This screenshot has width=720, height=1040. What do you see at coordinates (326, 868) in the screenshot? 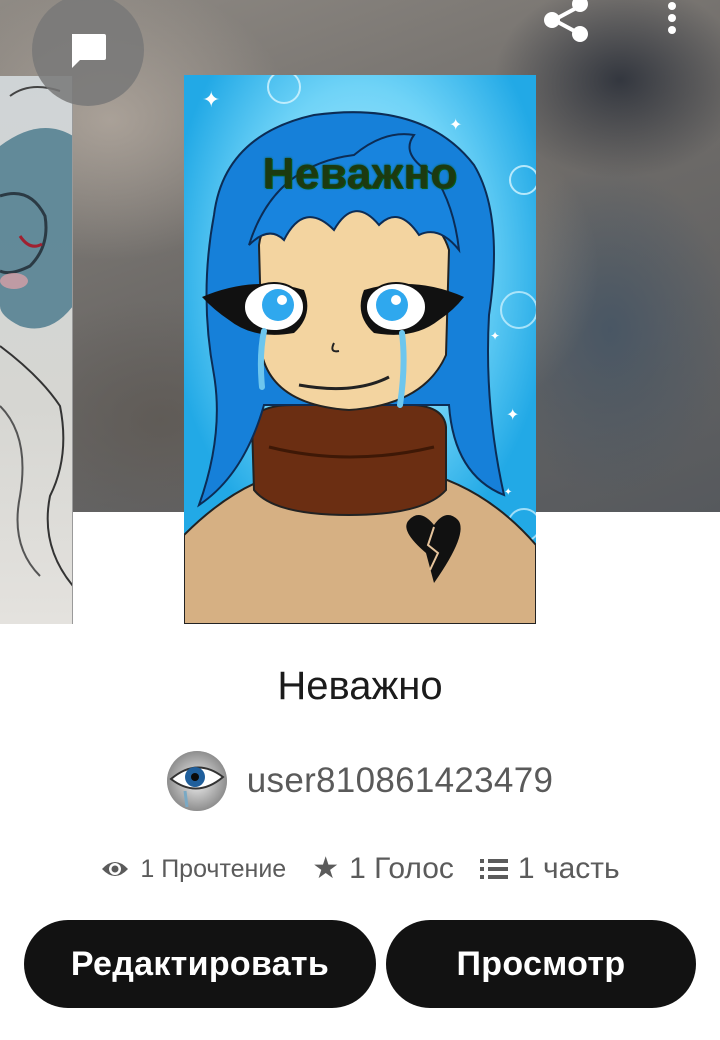
I see `star-icon: ★` at bounding box center [326, 868].